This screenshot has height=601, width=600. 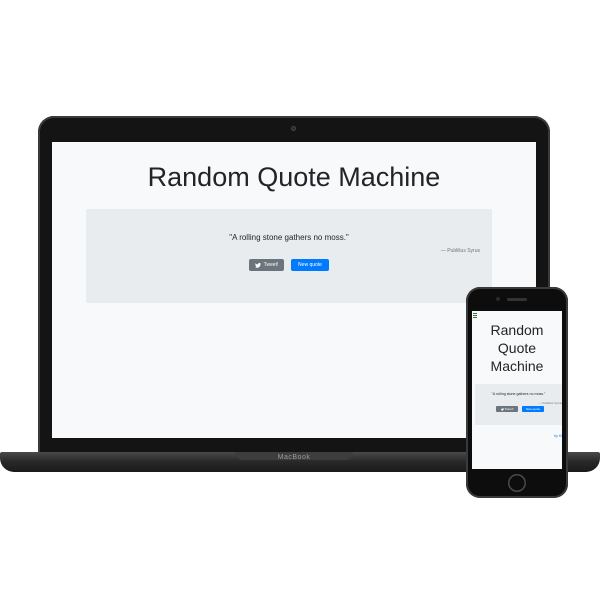 I want to click on menu-icon, so click(x=475, y=315).